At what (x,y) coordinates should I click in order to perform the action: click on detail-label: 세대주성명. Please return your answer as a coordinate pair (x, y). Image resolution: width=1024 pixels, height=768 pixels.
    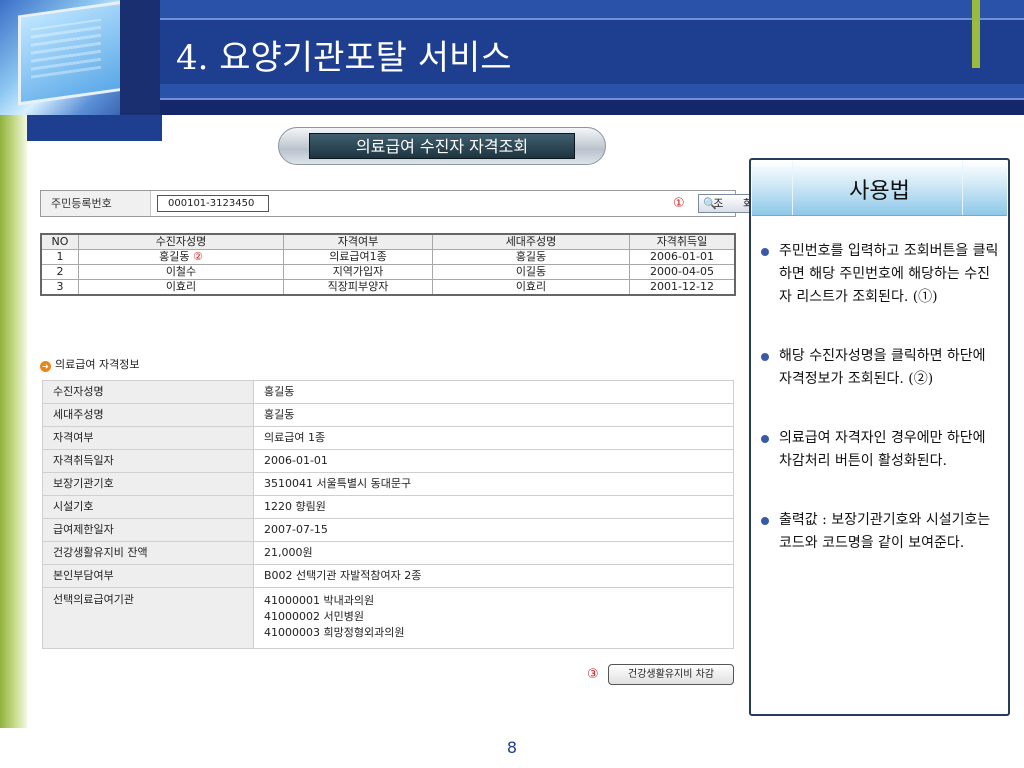
    Looking at the image, I should click on (148, 415).